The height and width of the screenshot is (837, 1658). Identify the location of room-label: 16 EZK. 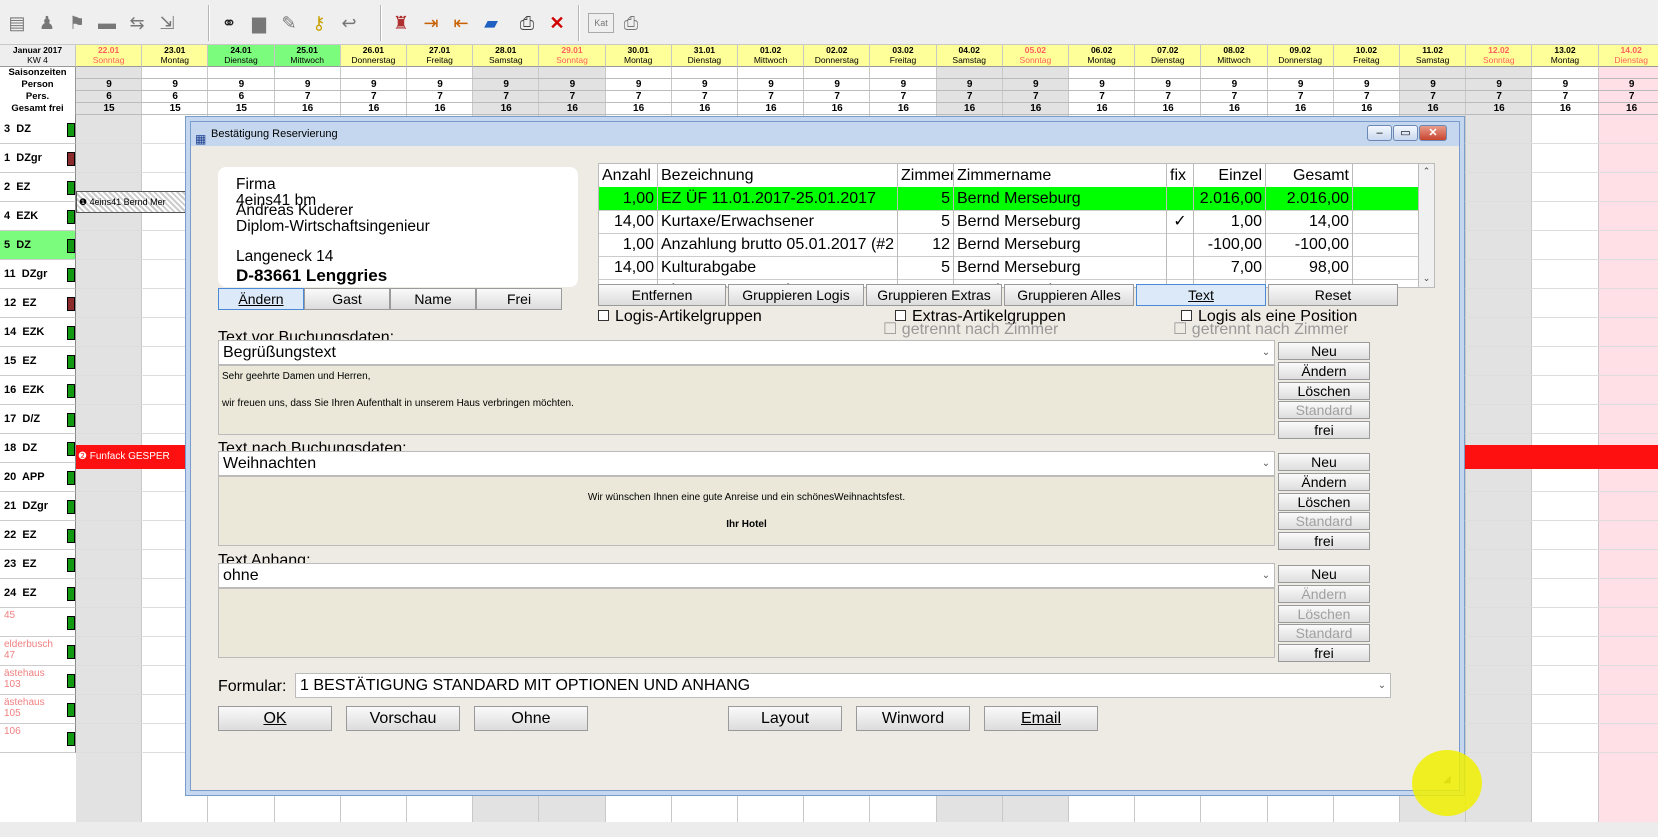
(38, 390).